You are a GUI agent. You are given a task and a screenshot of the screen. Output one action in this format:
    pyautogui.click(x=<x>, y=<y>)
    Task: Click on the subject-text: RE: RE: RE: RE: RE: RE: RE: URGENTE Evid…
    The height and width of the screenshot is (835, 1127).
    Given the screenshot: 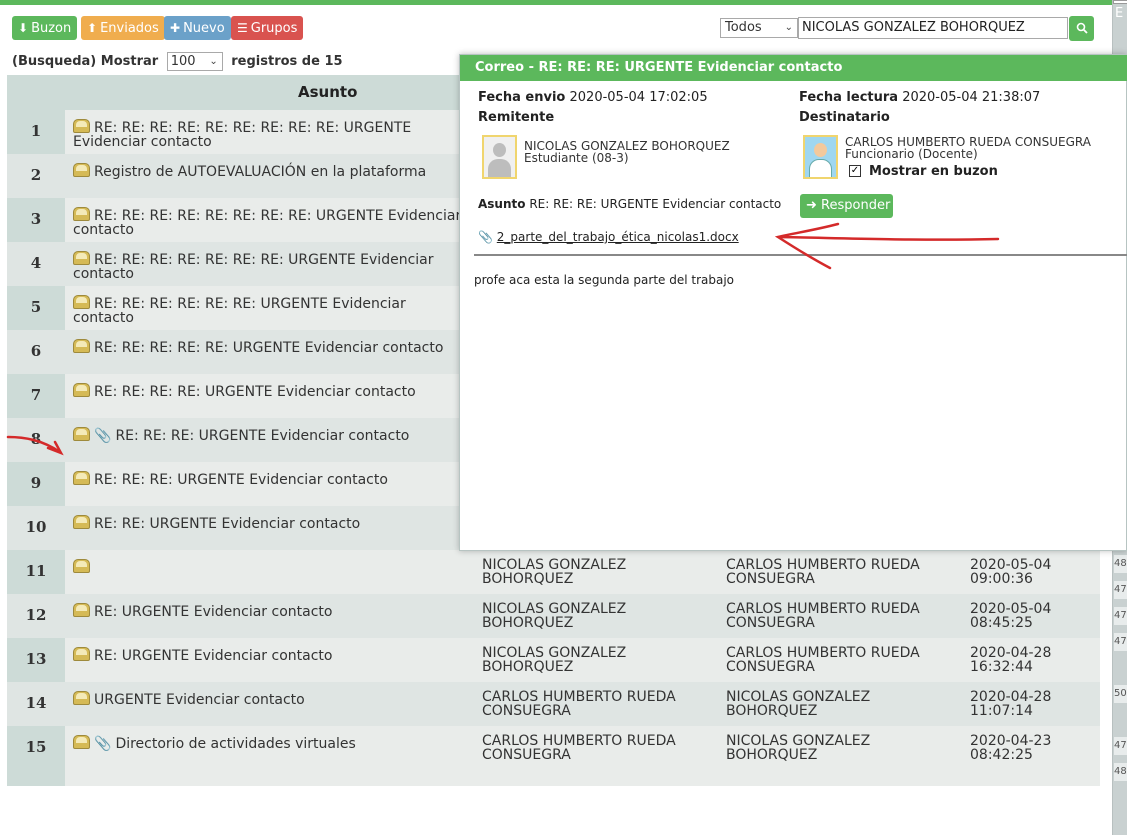 What is the action you would take?
    pyautogui.click(x=253, y=267)
    